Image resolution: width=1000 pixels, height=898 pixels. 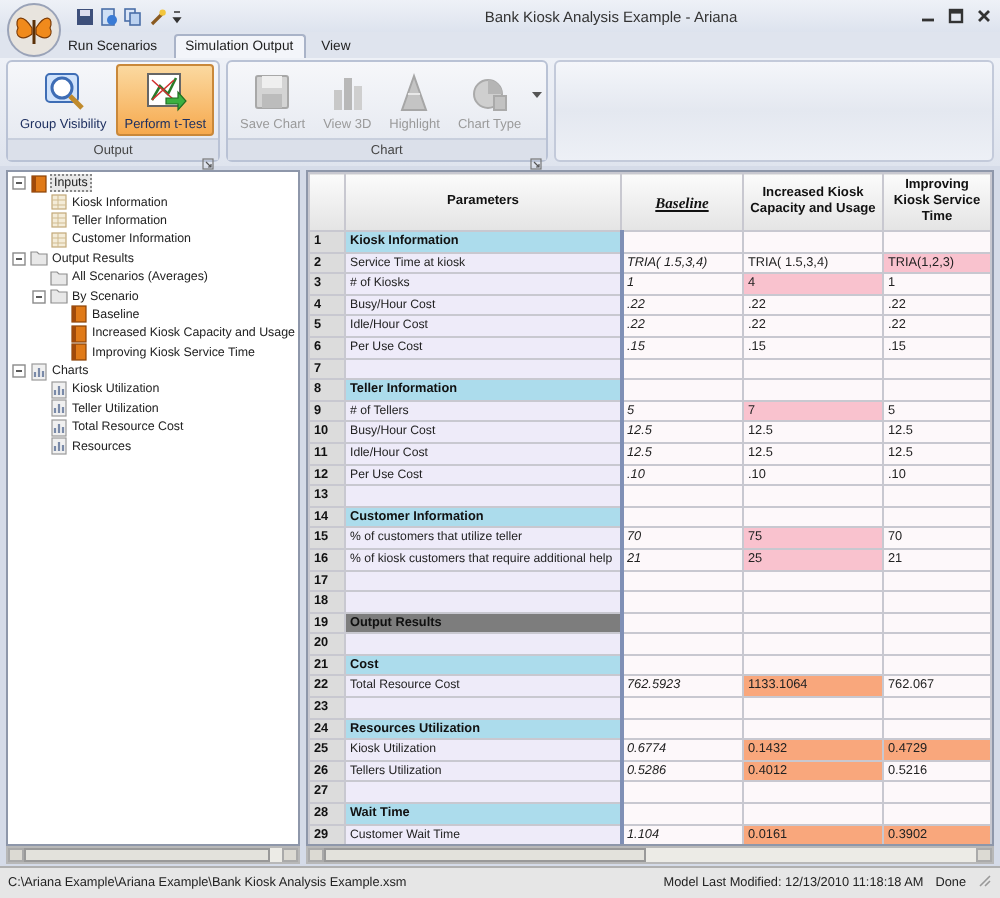 What do you see at coordinates (34, 30) in the screenshot?
I see `butterfly-logo-icon` at bounding box center [34, 30].